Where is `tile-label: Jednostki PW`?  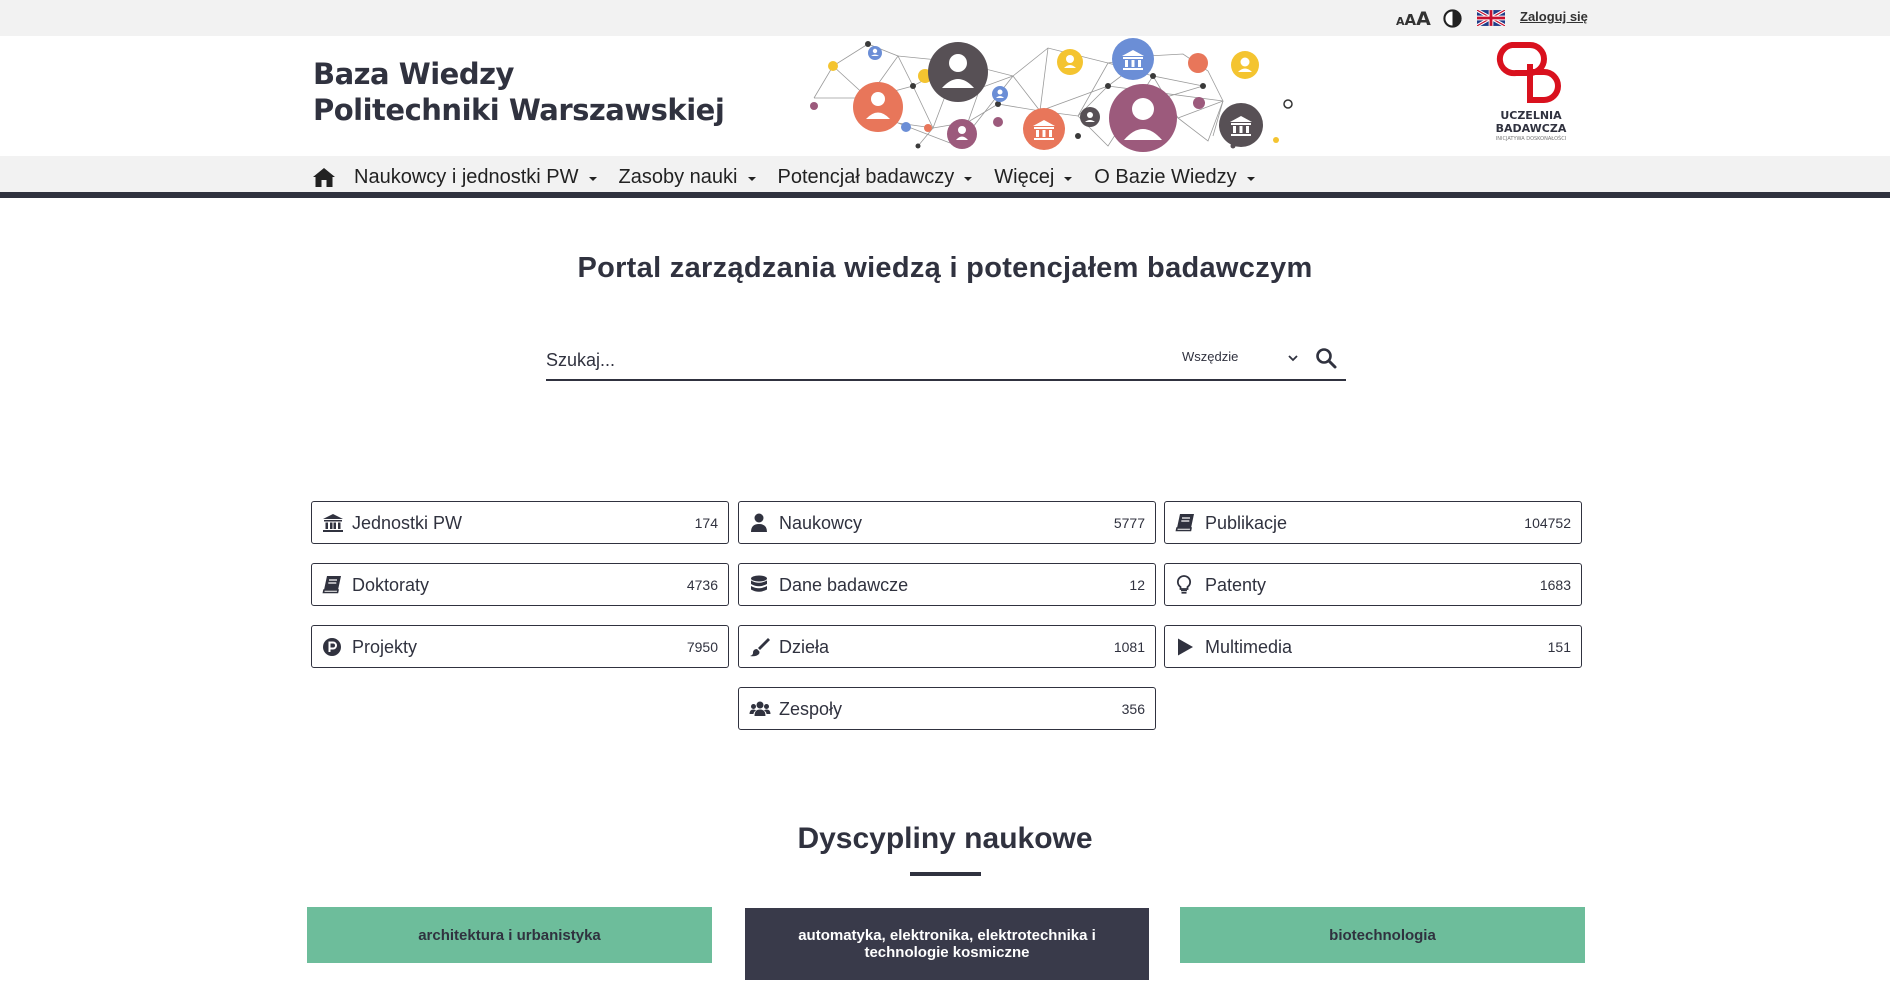 tile-label: Jednostki PW is located at coordinates (407, 523).